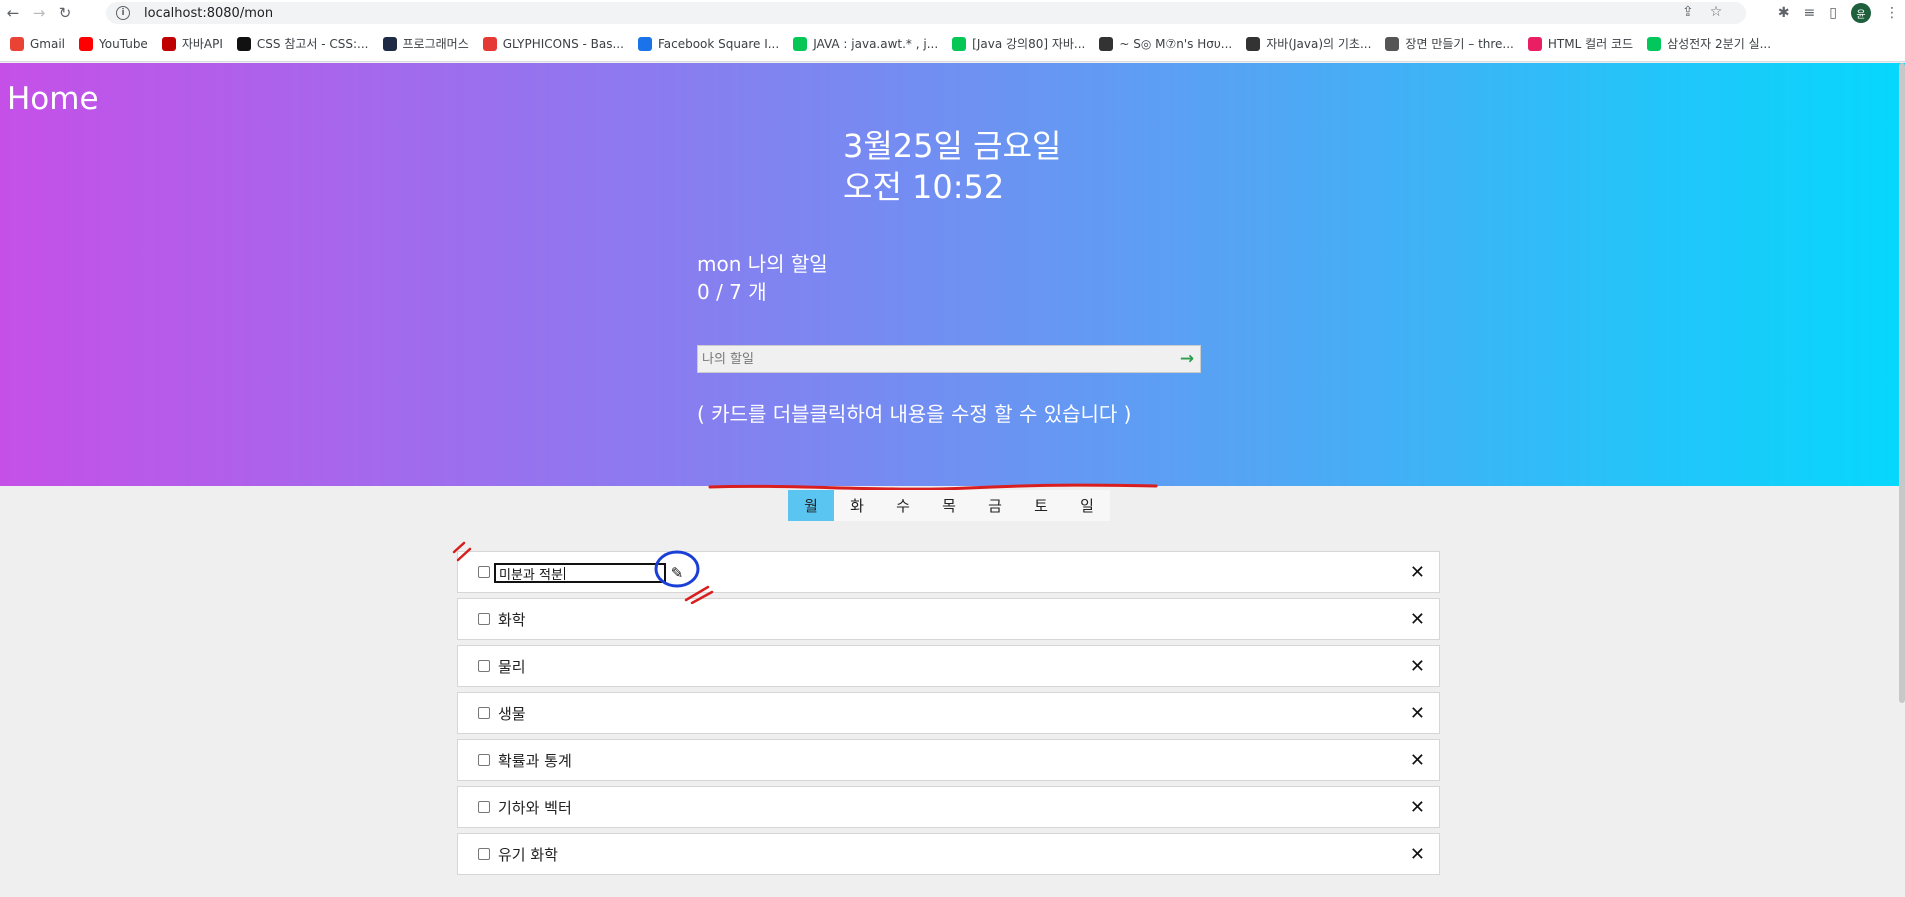 Image resolution: width=1905 pixels, height=897 pixels. Describe the element at coordinates (948, 666) in the screenshot. I see `task-card: 물리 ✕` at that location.